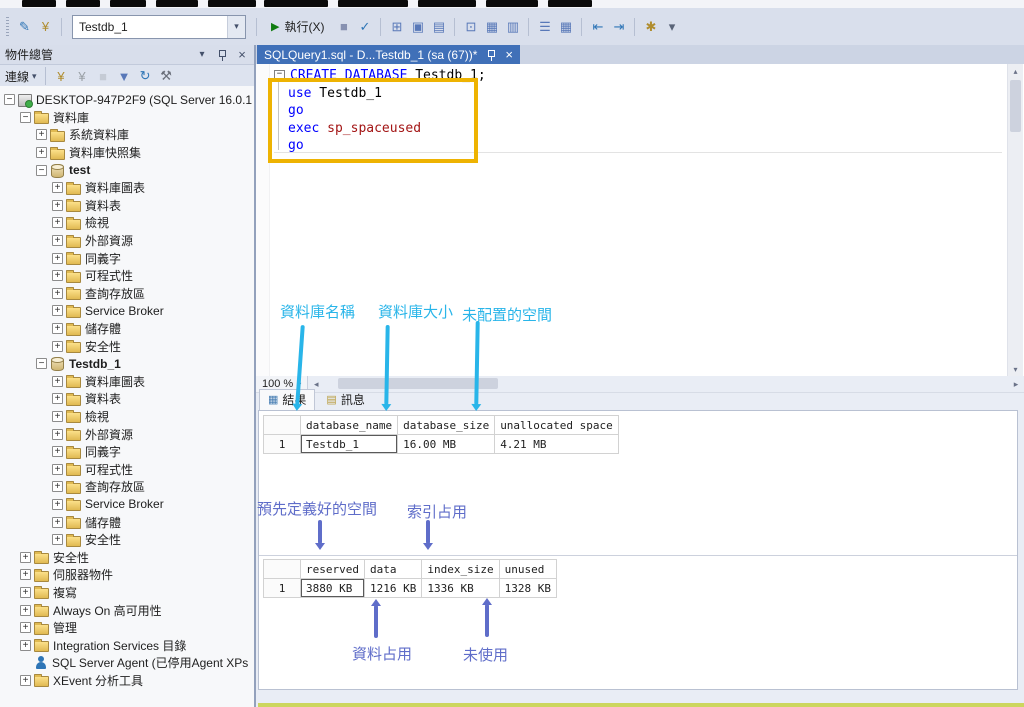 Image resolution: width=1024 pixels, height=707 pixels. What do you see at coordinates (349, 425) in the screenshot?
I see `grid-column-header: database_name` at bounding box center [349, 425].